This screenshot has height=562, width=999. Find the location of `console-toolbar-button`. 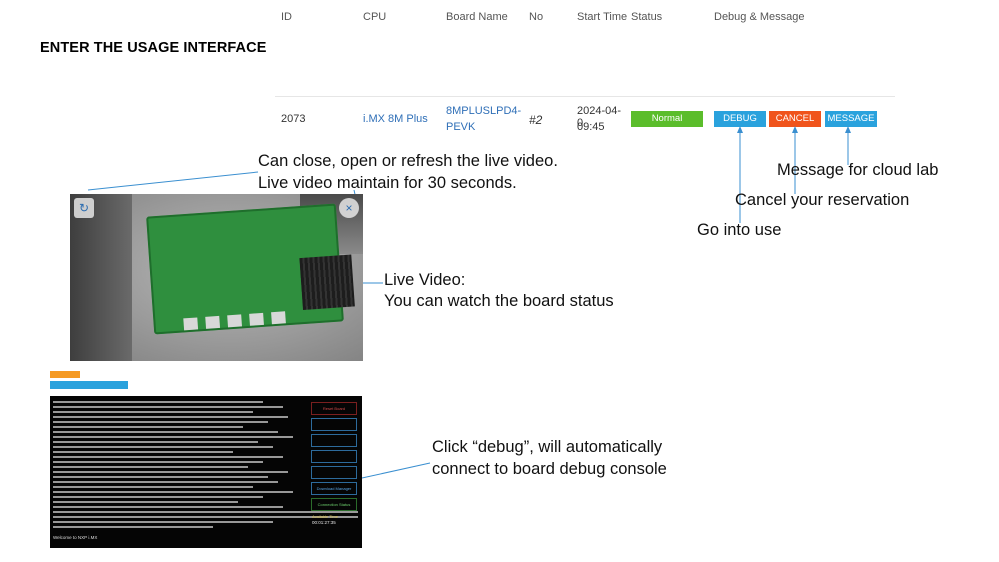

console-toolbar-button is located at coordinates (89, 385).